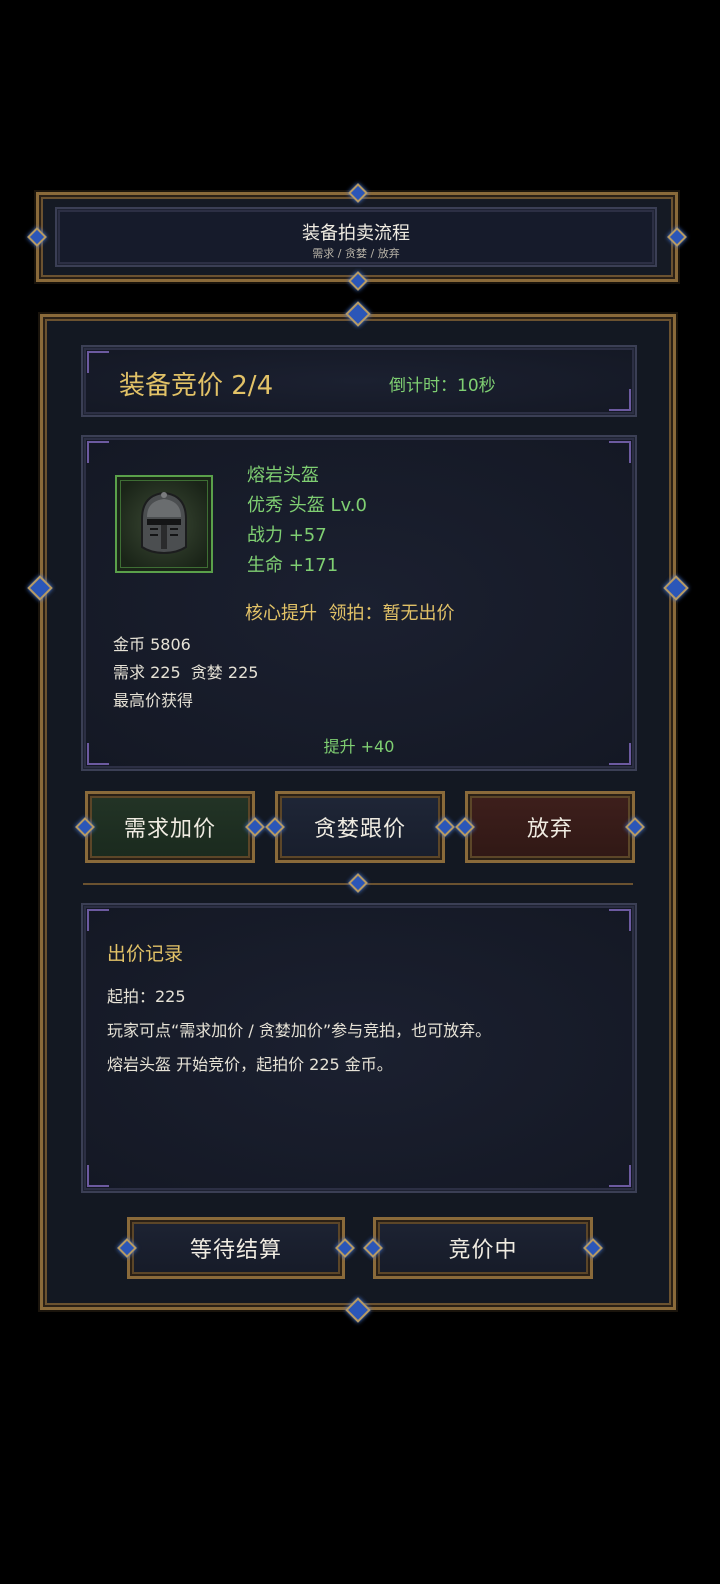 The height and width of the screenshot is (1584, 720). I want to click on pass-button: 放弃, so click(550, 827).